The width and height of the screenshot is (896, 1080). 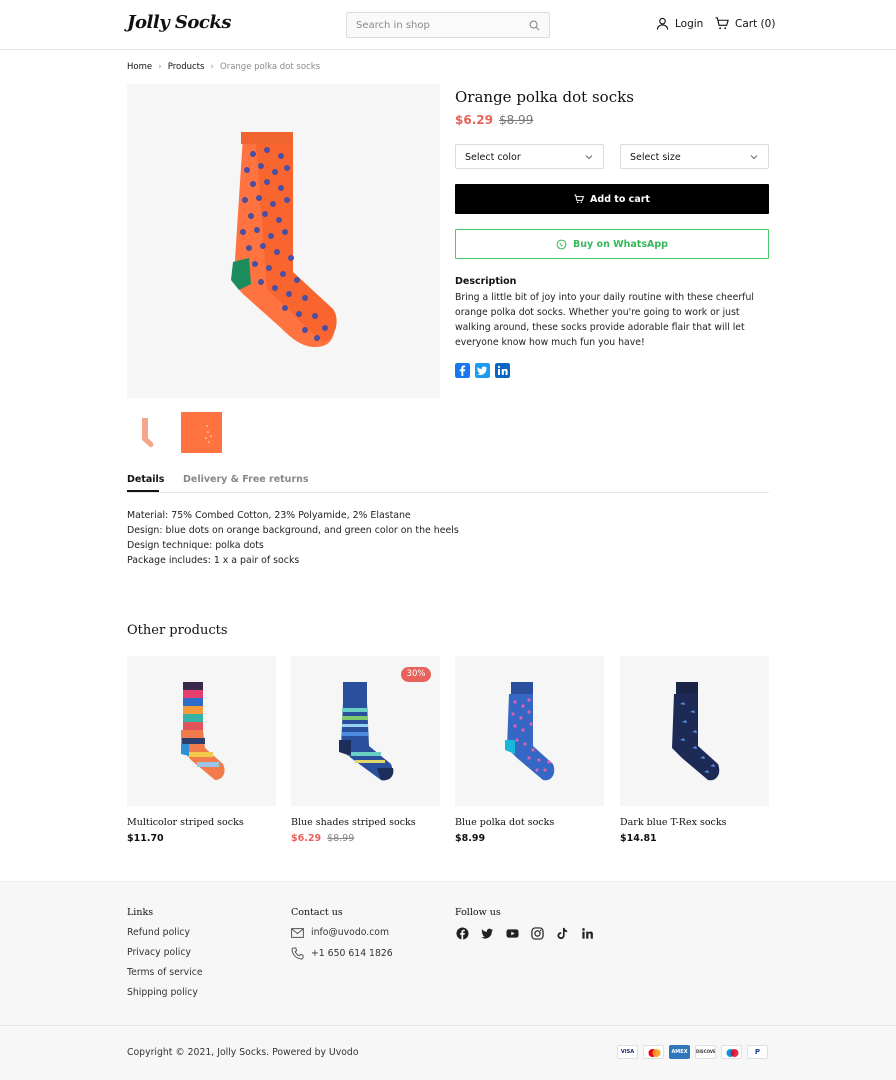 I want to click on breadcrumb-products: Products, so click(x=186, y=67).